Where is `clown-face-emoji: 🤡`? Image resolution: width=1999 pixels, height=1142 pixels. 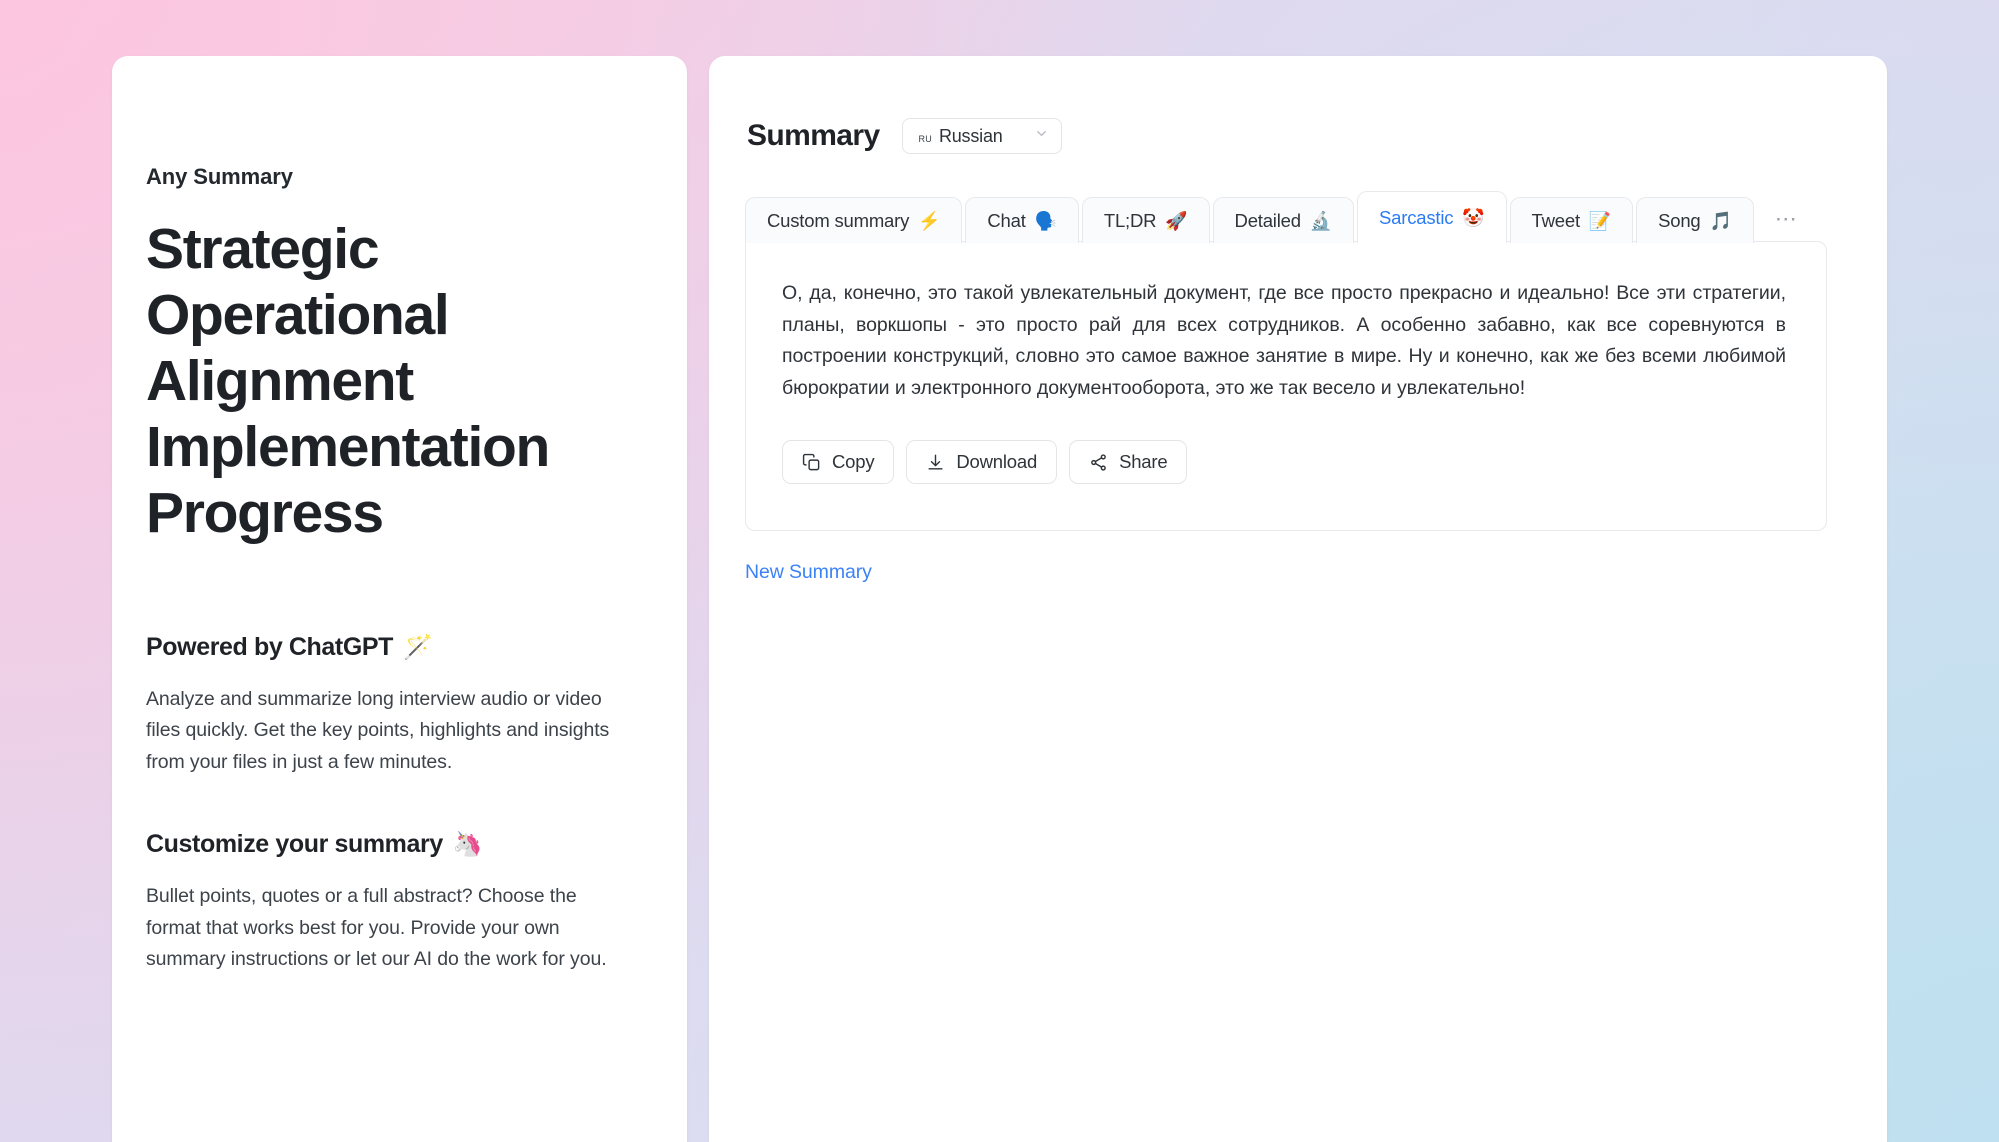 clown-face-emoji: 🤡 is located at coordinates (1473, 217).